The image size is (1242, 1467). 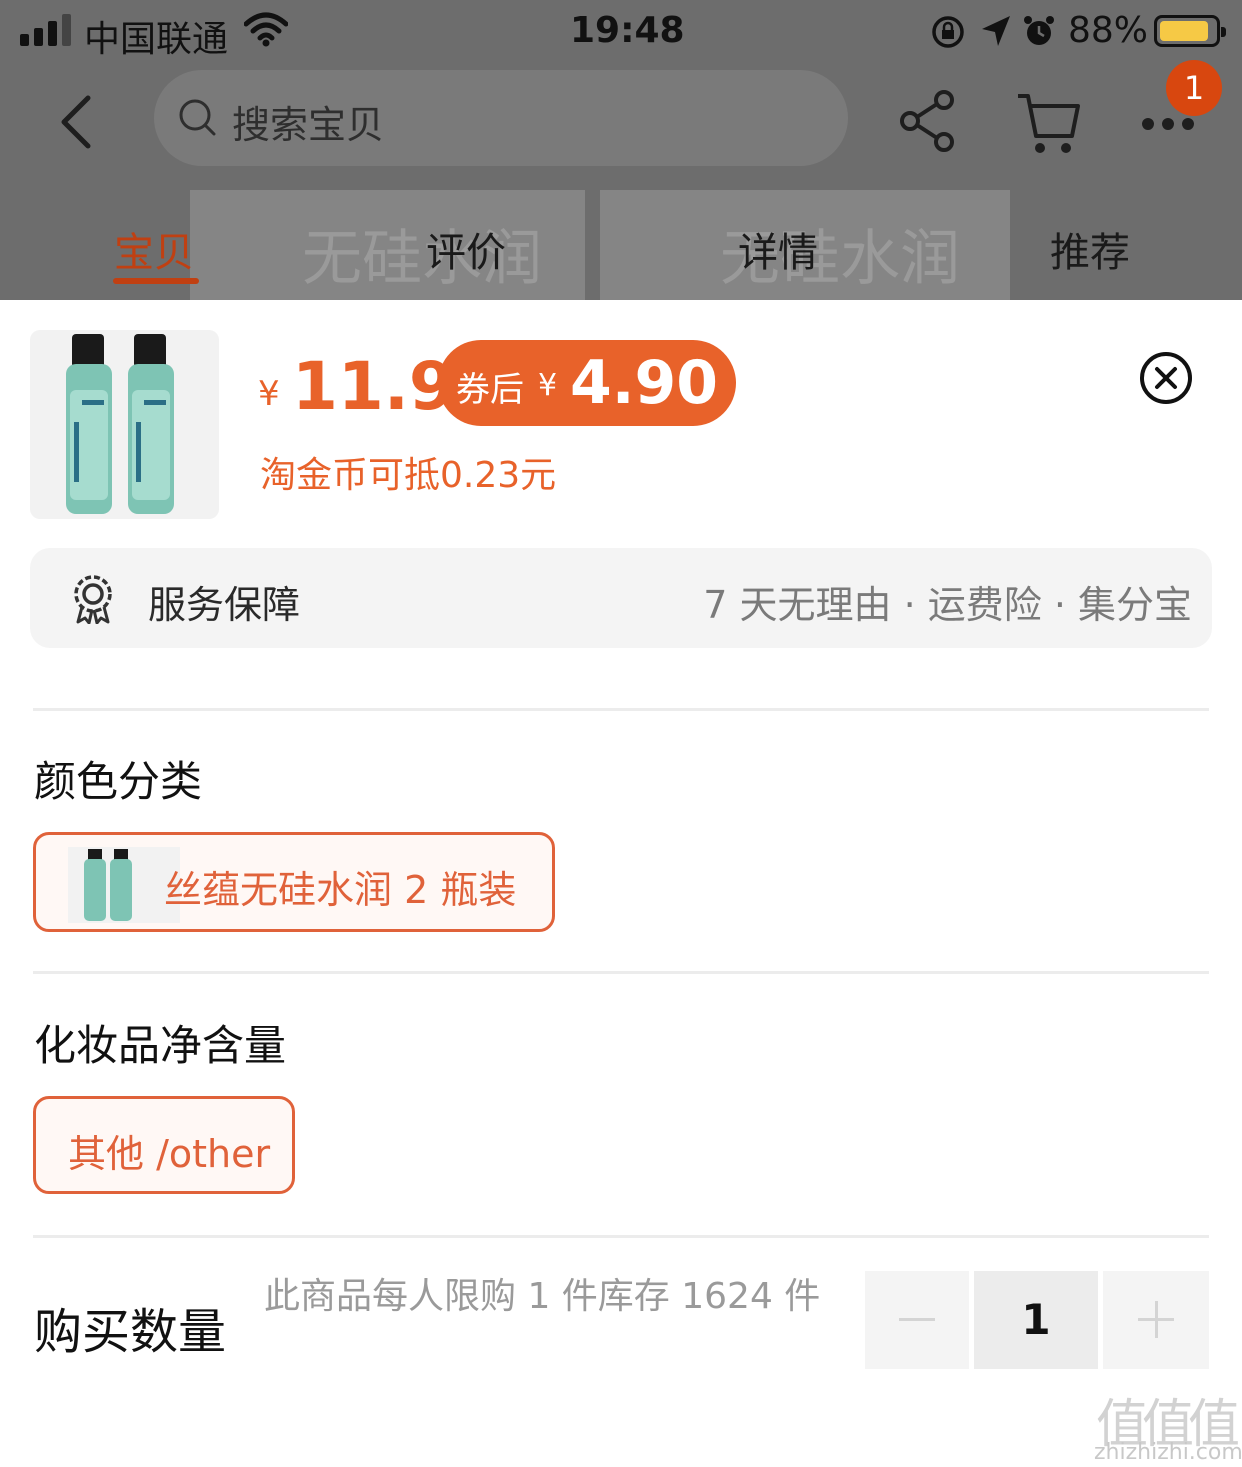 What do you see at coordinates (269, 394) in the screenshot?
I see `price-currency: ¥` at bounding box center [269, 394].